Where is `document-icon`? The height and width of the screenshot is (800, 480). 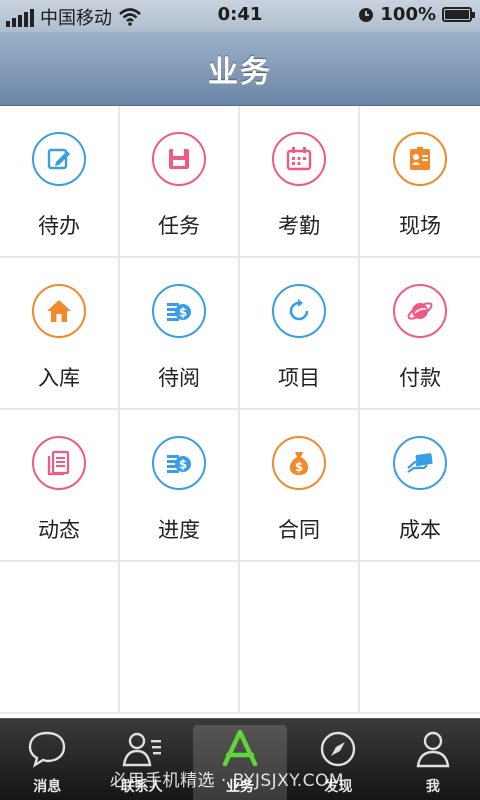
document-icon is located at coordinates (59, 463).